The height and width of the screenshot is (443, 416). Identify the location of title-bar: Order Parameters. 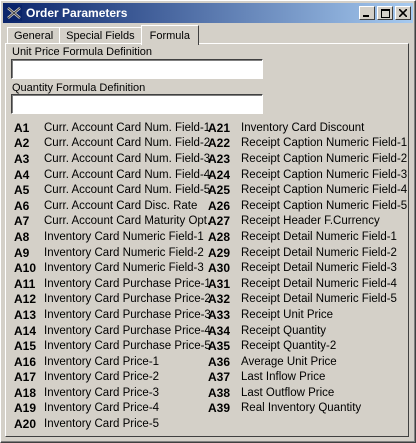
(208, 13).